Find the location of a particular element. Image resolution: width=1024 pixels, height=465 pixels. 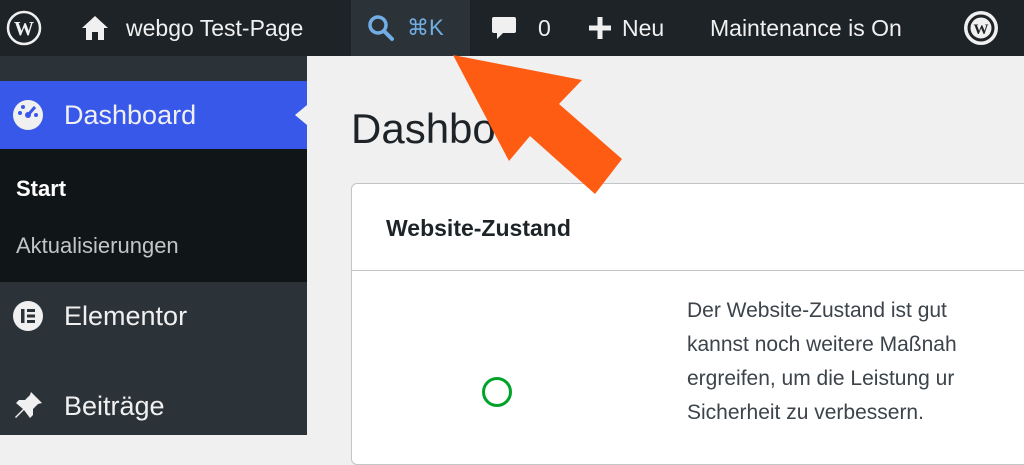

sidebar-item-dashboard: Dashboard is located at coordinates (153, 115).